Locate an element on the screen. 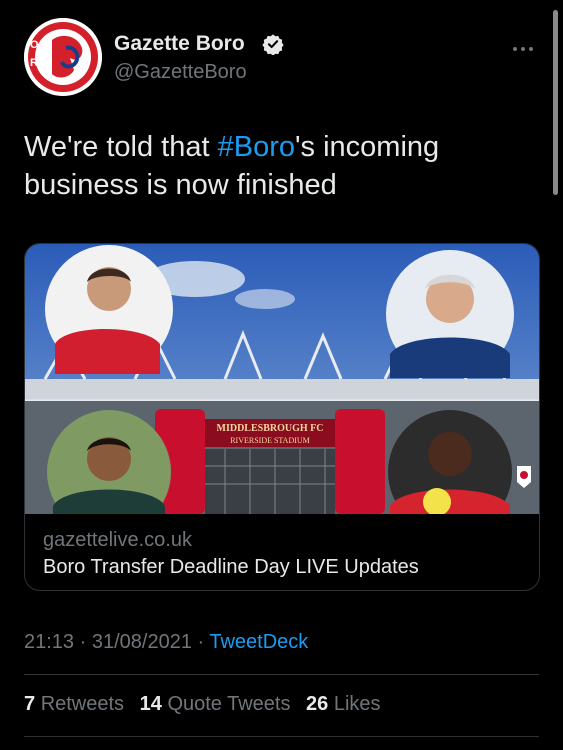 This screenshot has height=750, width=563. scrollbar is located at coordinates (555, 102).